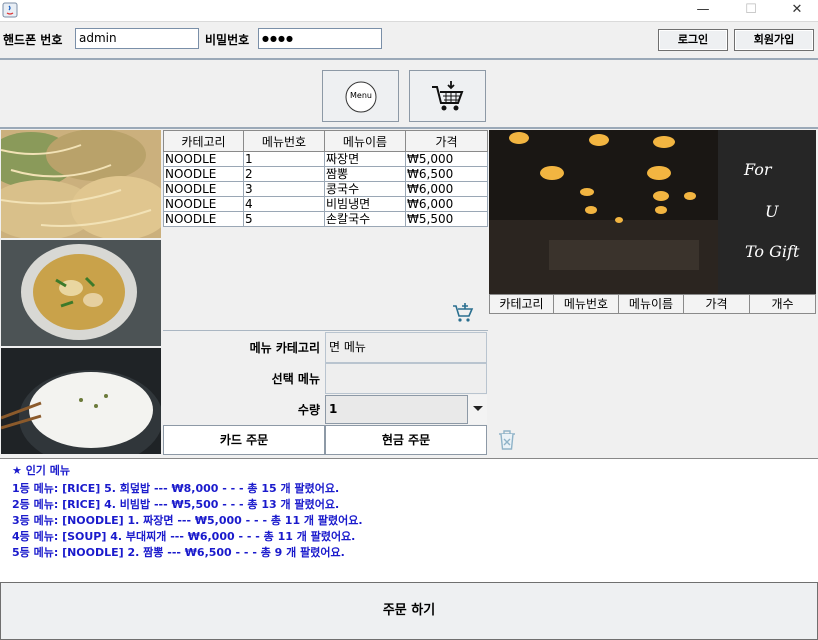 Image resolution: width=818 pixels, height=640 pixels. What do you see at coordinates (758, 169) in the screenshot?
I see `banner-text-line1: For` at bounding box center [758, 169].